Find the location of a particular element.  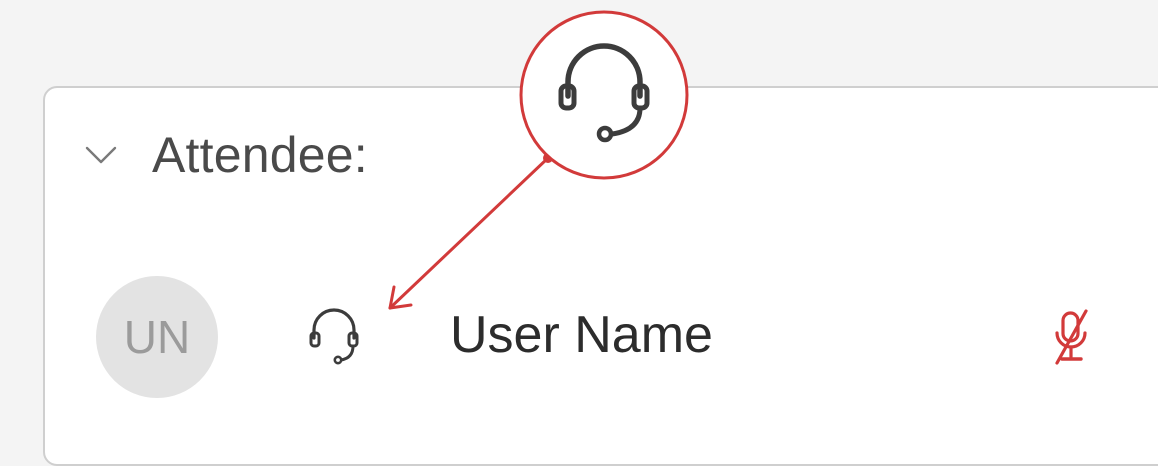

avatar: UN is located at coordinates (157, 337).